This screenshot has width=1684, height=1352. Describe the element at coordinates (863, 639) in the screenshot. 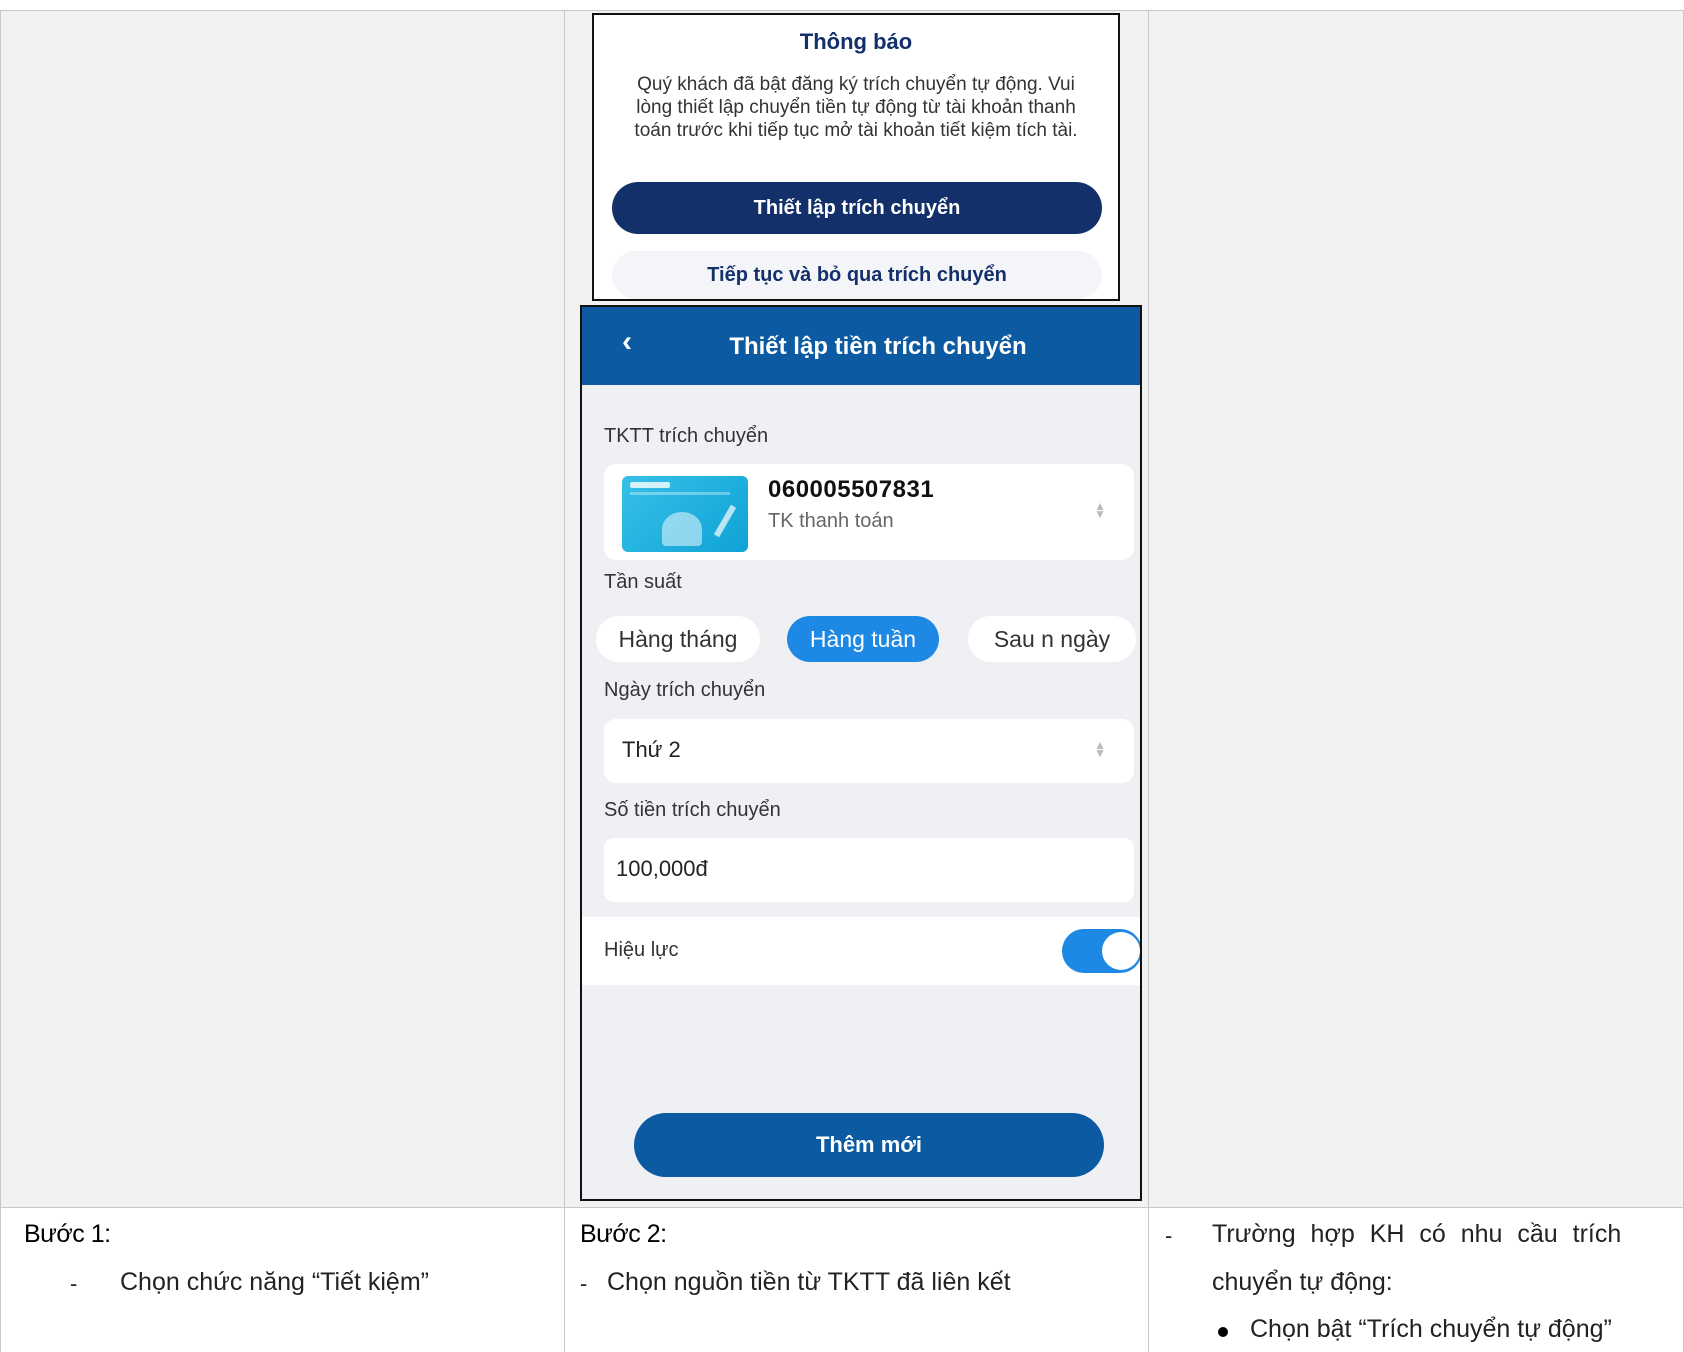

I see `frequency-weekly: Hàng tuần` at that location.